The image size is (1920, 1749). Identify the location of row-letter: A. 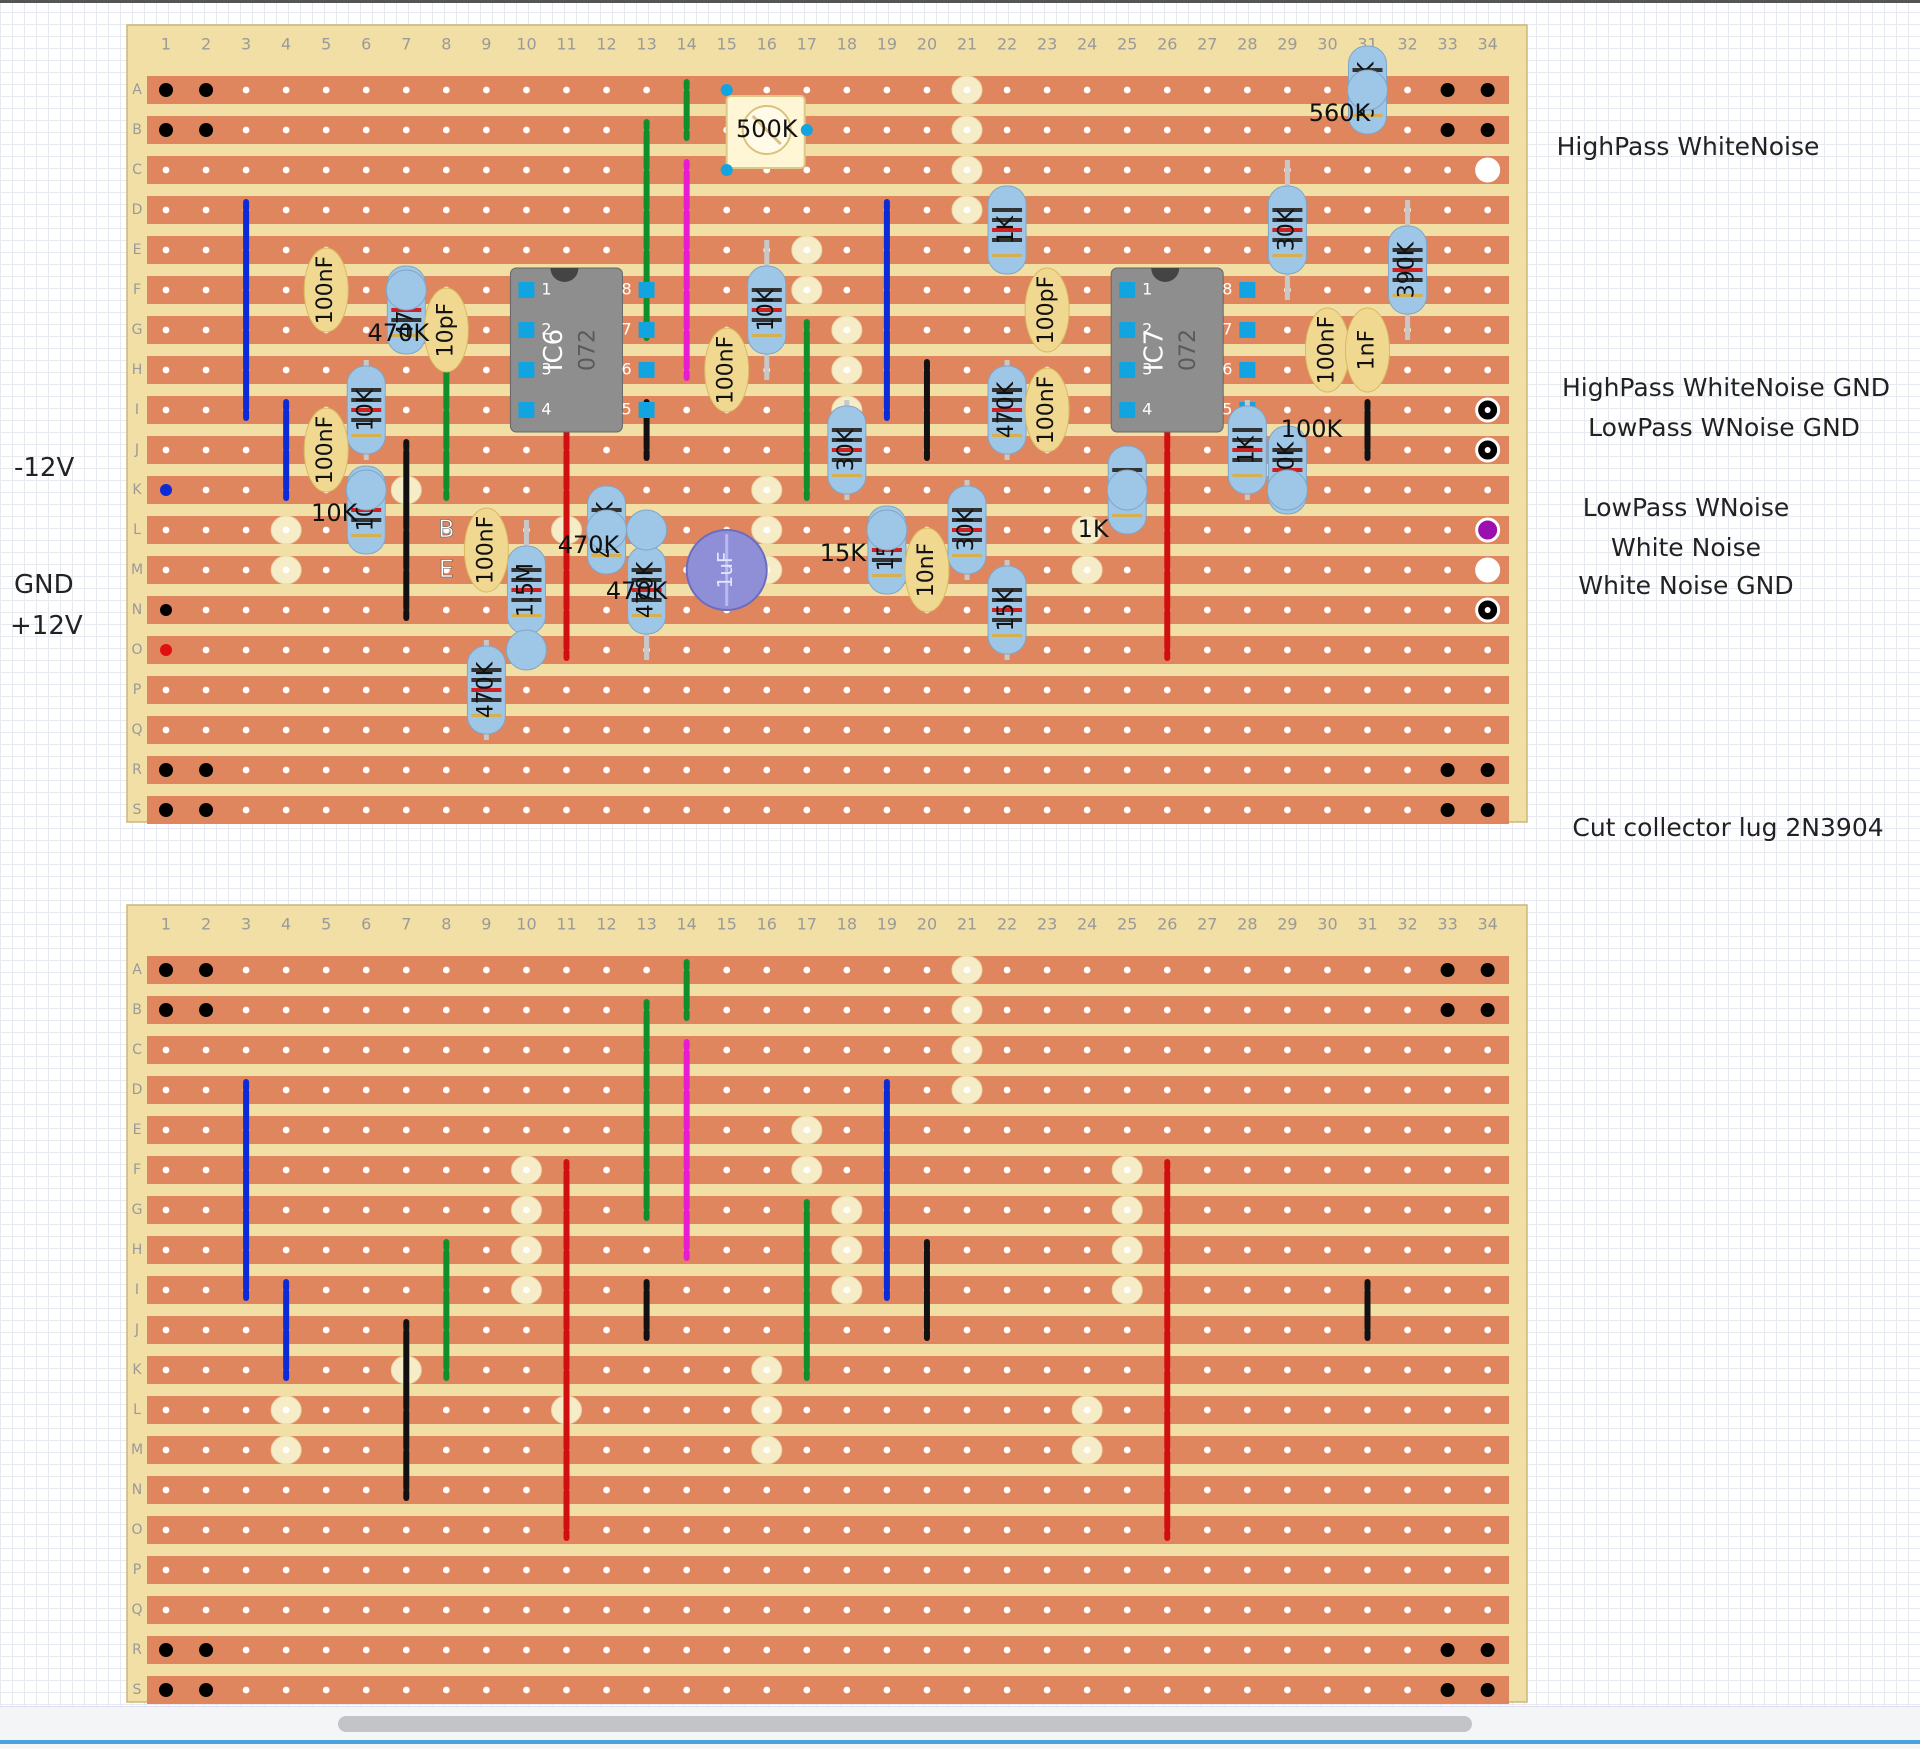
(137, 90).